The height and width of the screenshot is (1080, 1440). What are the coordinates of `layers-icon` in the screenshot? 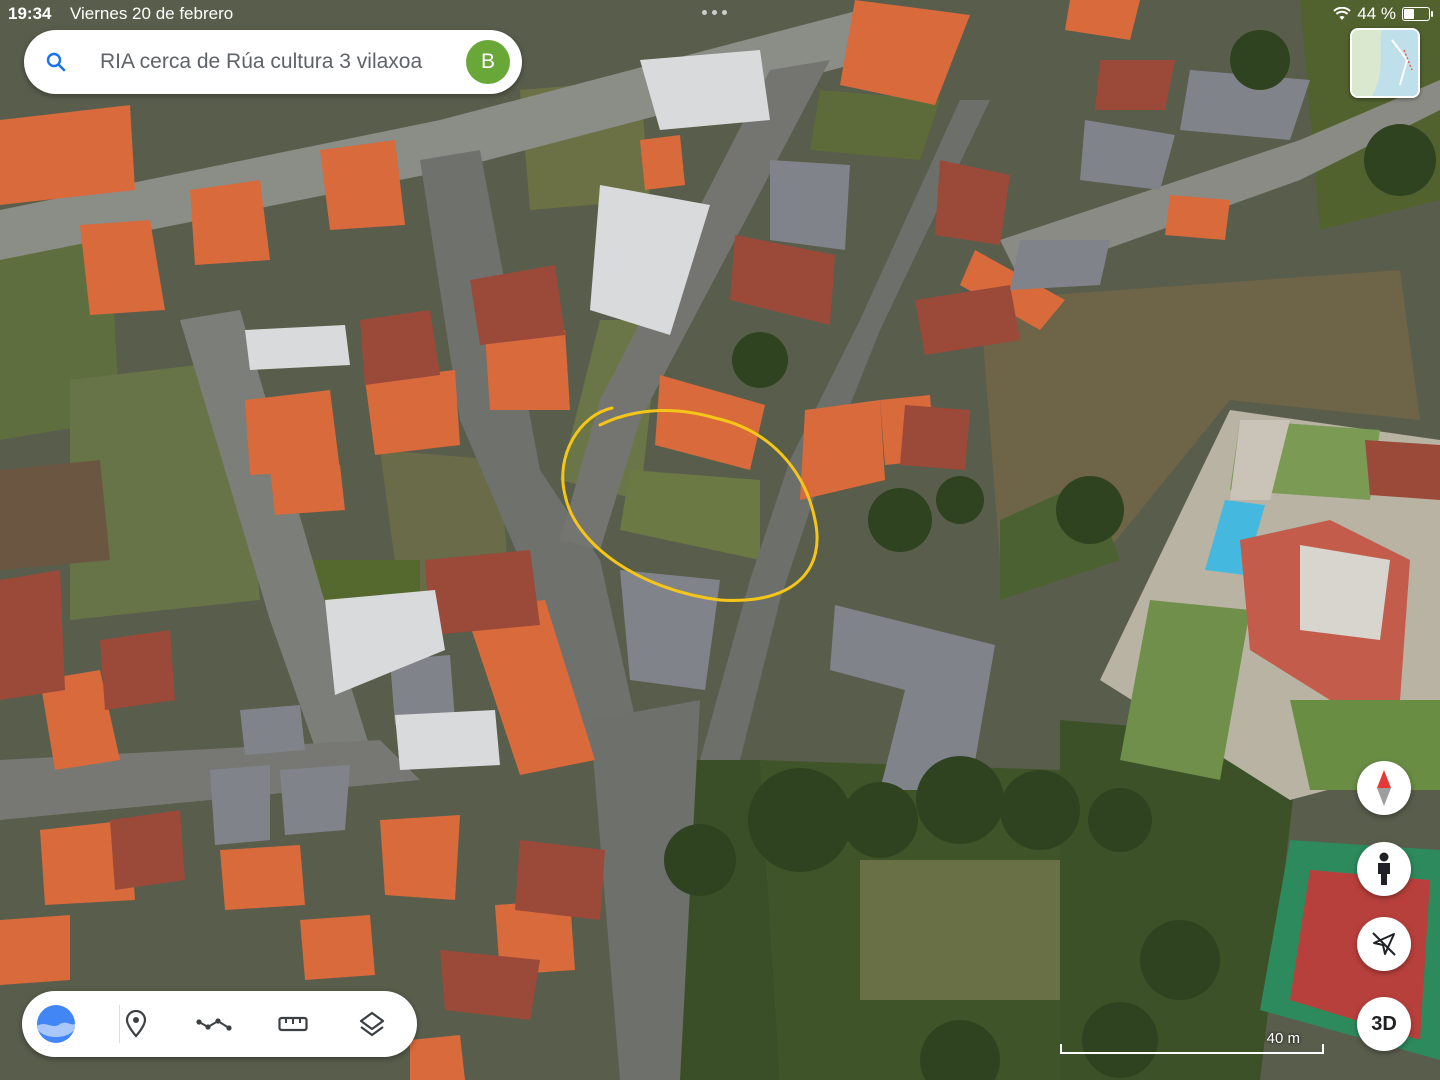 It's located at (372, 1024).